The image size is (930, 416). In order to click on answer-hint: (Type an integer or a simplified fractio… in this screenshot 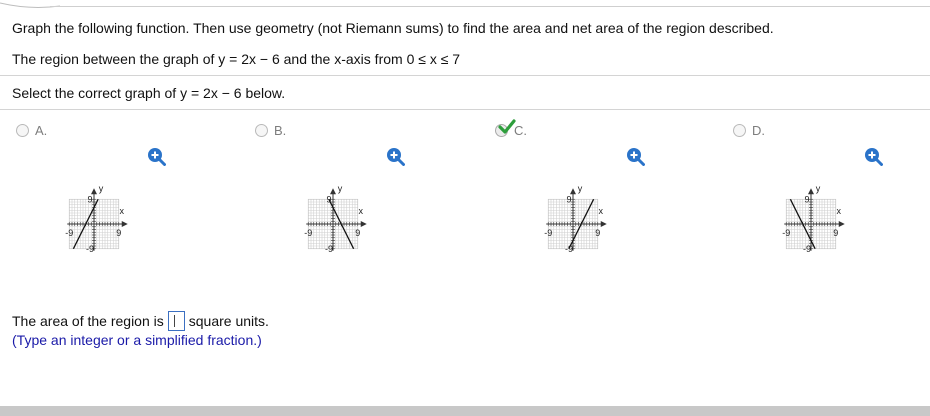, I will do `click(137, 340)`.